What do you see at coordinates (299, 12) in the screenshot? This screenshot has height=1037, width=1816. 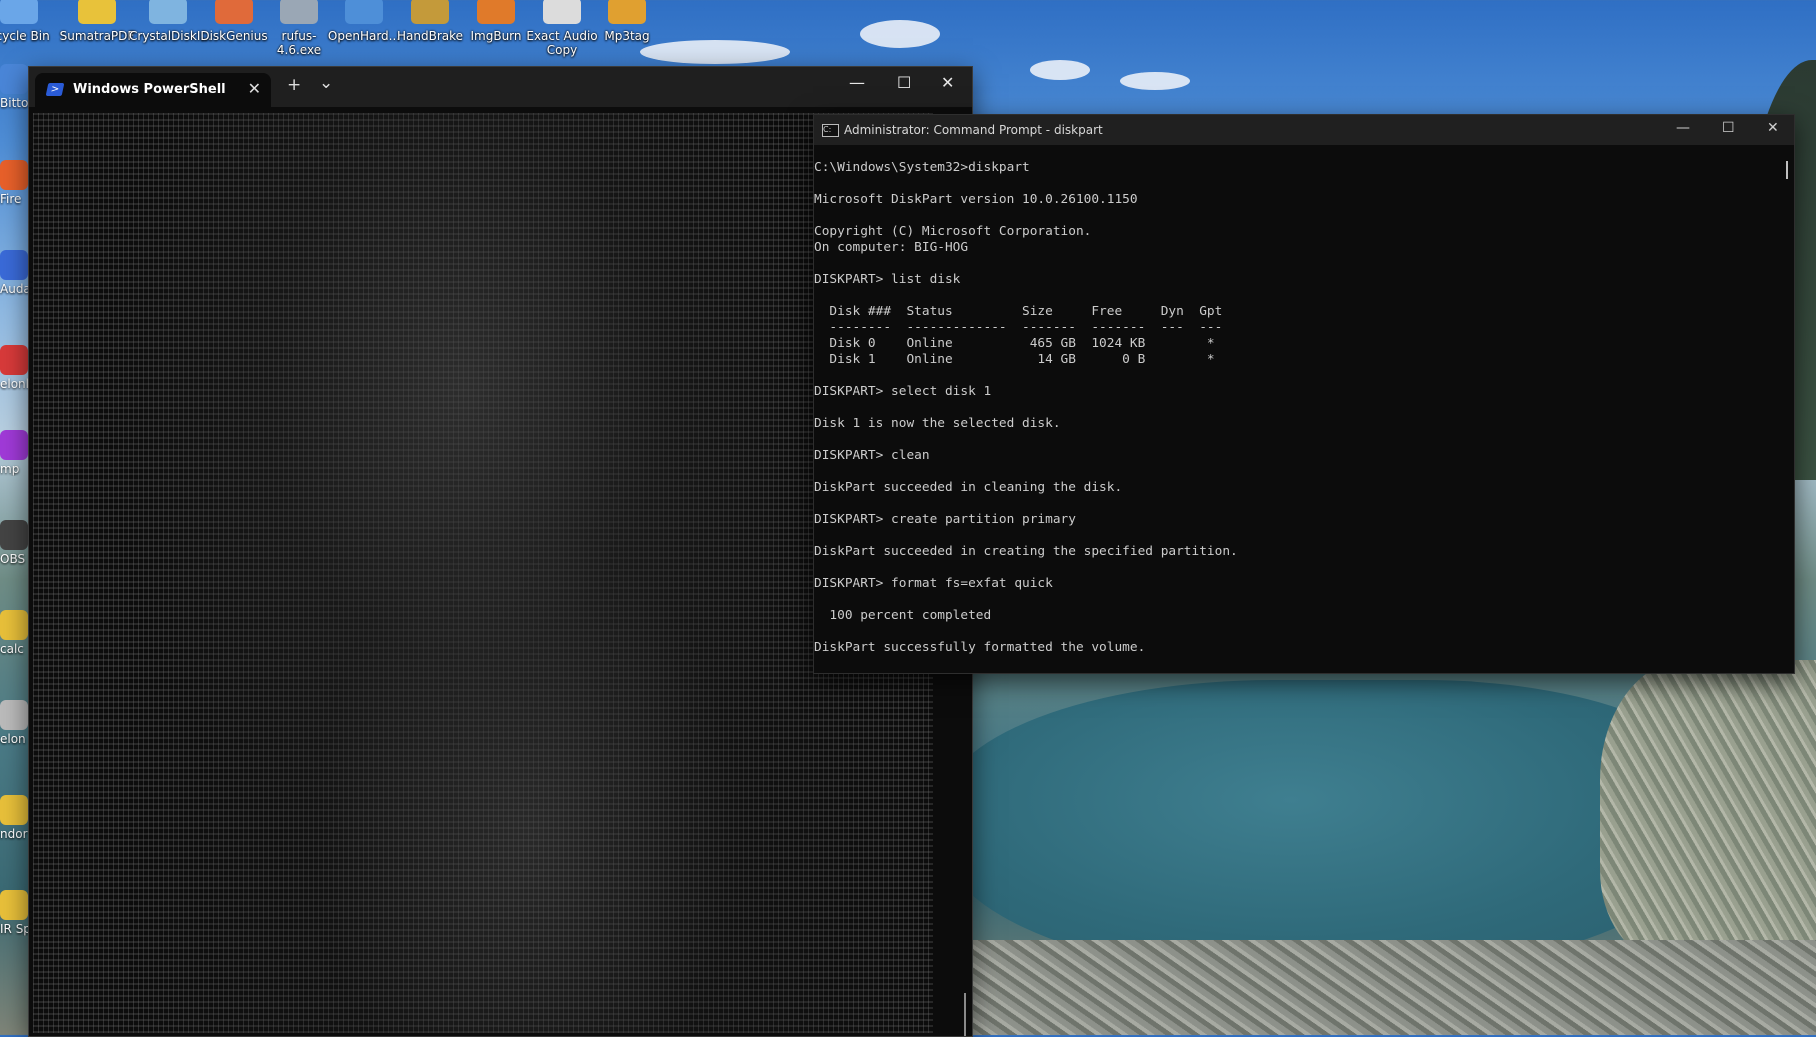 I see `usb-icon` at bounding box center [299, 12].